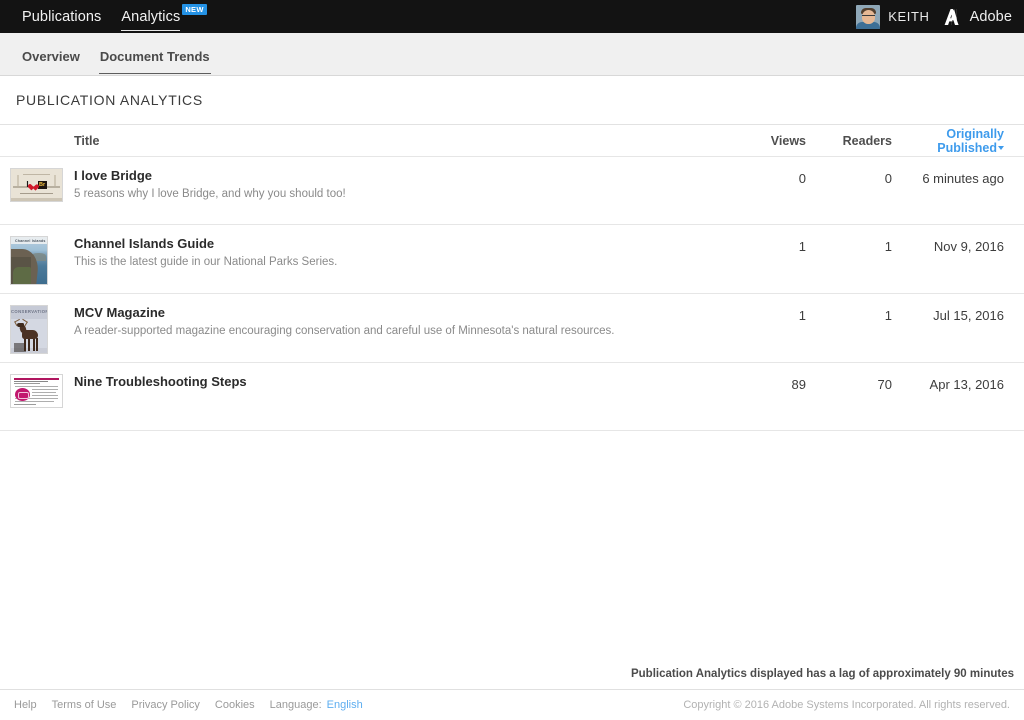  I want to click on header-right-group: KEITH Adobe, so click(940, 16).